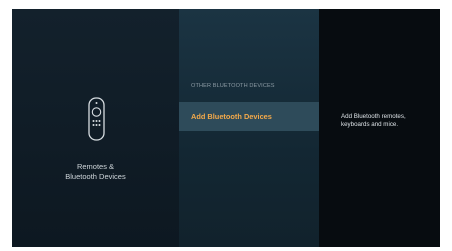  I want to click on category-title-line2: Bluetooth Devices, so click(95, 176).